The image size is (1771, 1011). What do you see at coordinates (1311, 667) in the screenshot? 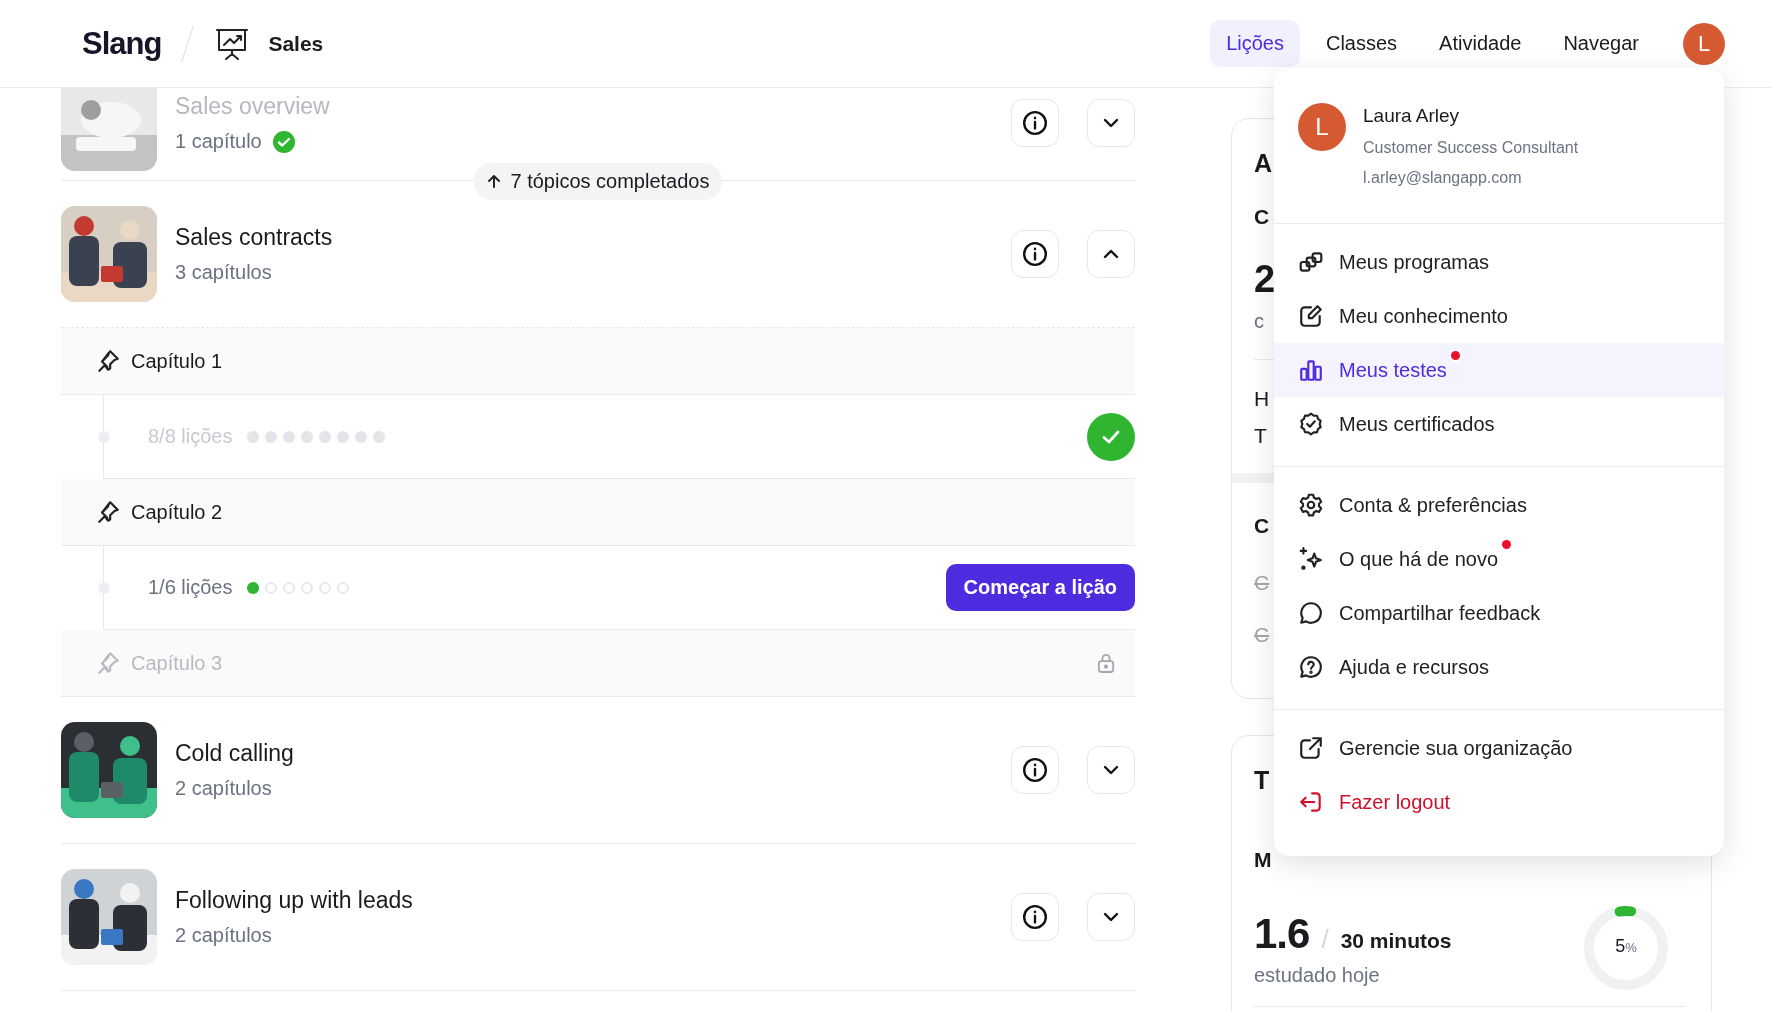
I see `help-icon` at bounding box center [1311, 667].